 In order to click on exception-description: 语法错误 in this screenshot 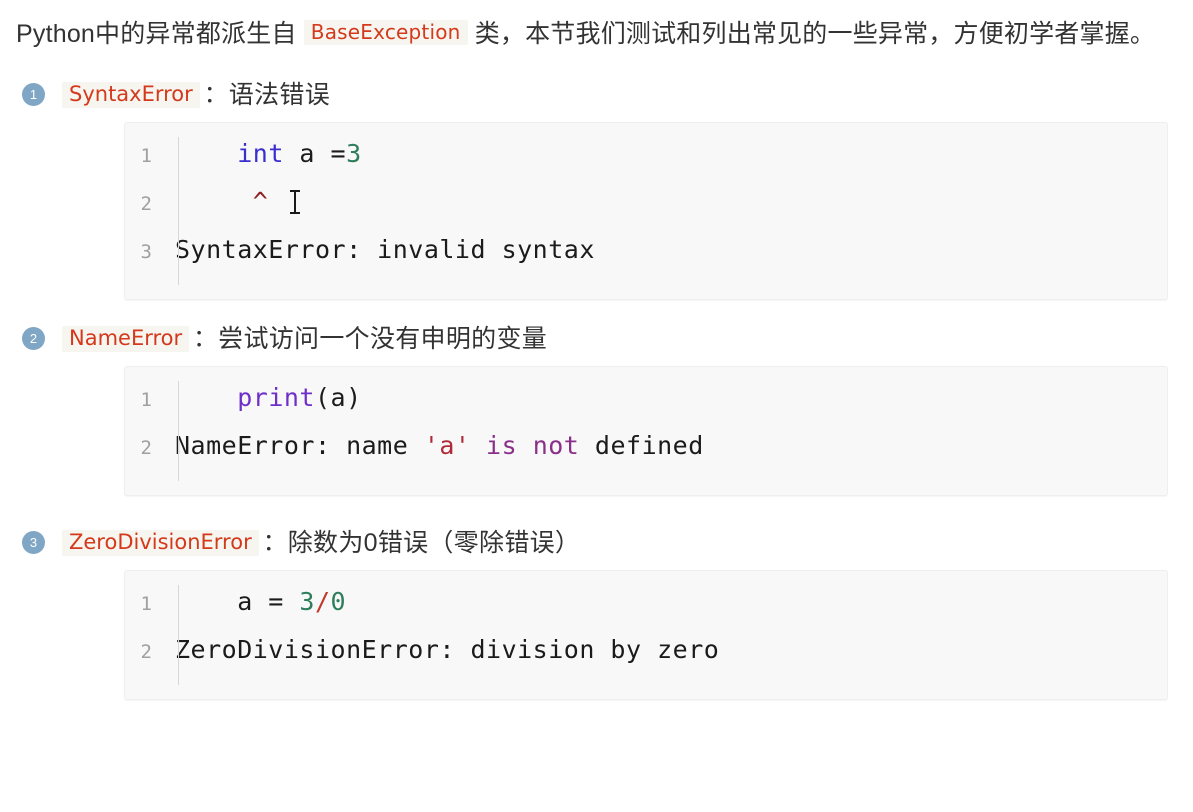, I will do `click(279, 95)`.